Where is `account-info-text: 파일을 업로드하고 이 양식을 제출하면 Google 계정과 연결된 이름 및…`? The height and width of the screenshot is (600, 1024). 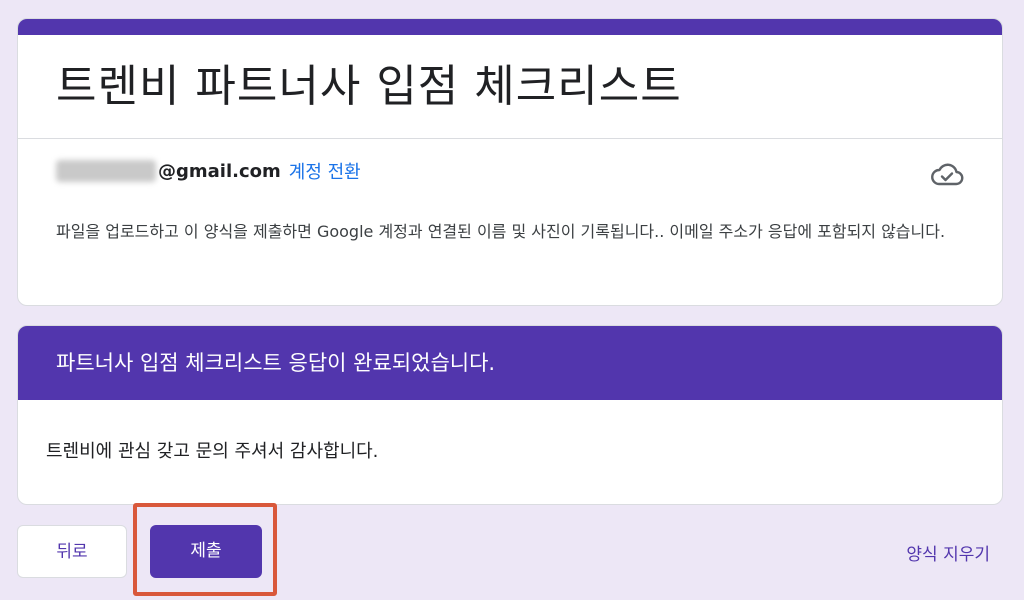 account-info-text: 파일을 업로드하고 이 양식을 제출하면 Google 계정과 연결된 이름 및… is located at coordinates (501, 231).